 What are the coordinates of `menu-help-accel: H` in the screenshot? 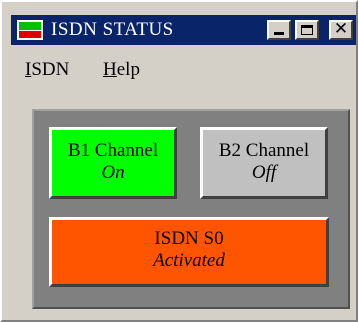 It's located at (110, 69).